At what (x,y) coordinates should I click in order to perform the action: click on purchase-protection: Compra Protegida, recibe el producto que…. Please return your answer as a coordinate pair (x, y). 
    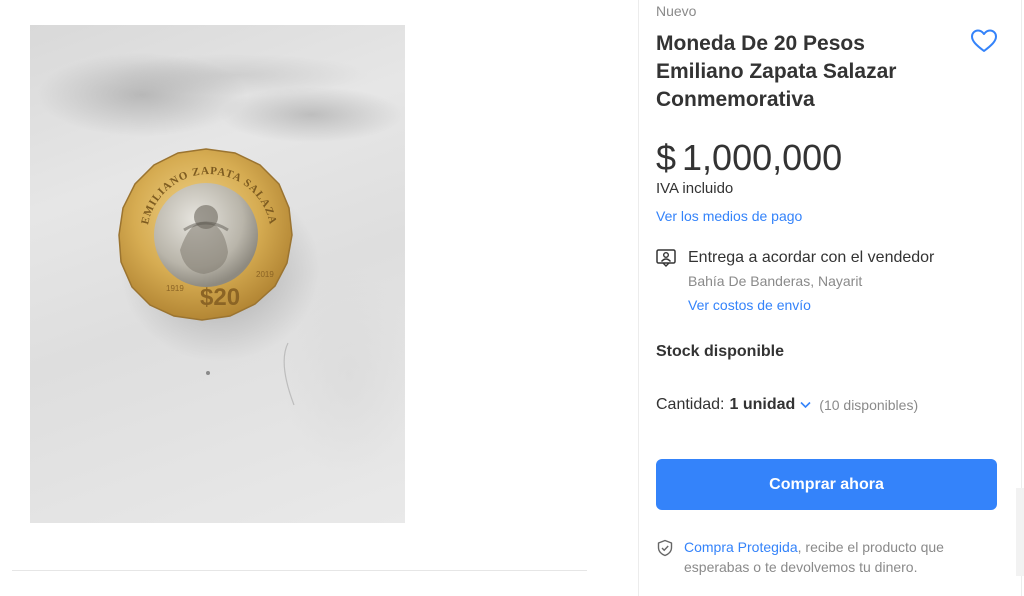
    Looking at the image, I should click on (834, 557).